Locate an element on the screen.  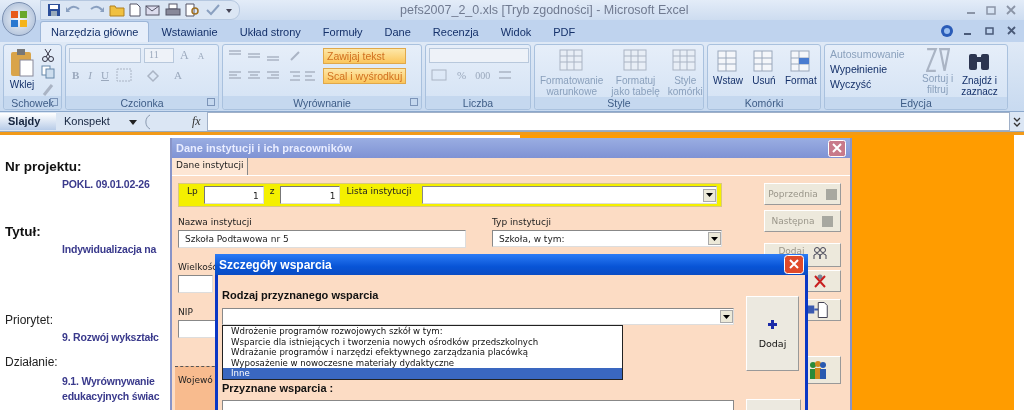
cell-text: Działanie: is located at coordinates (31, 362).